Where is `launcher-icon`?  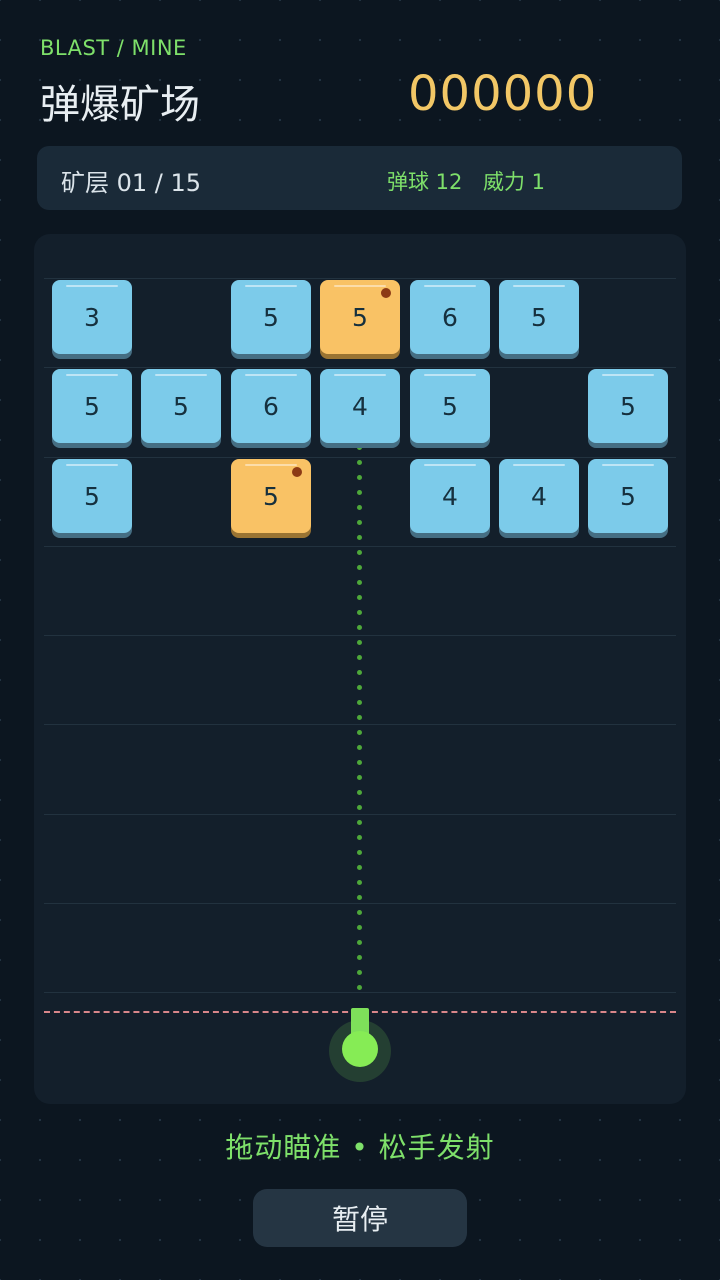 launcher-icon is located at coordinates (360, 1049).